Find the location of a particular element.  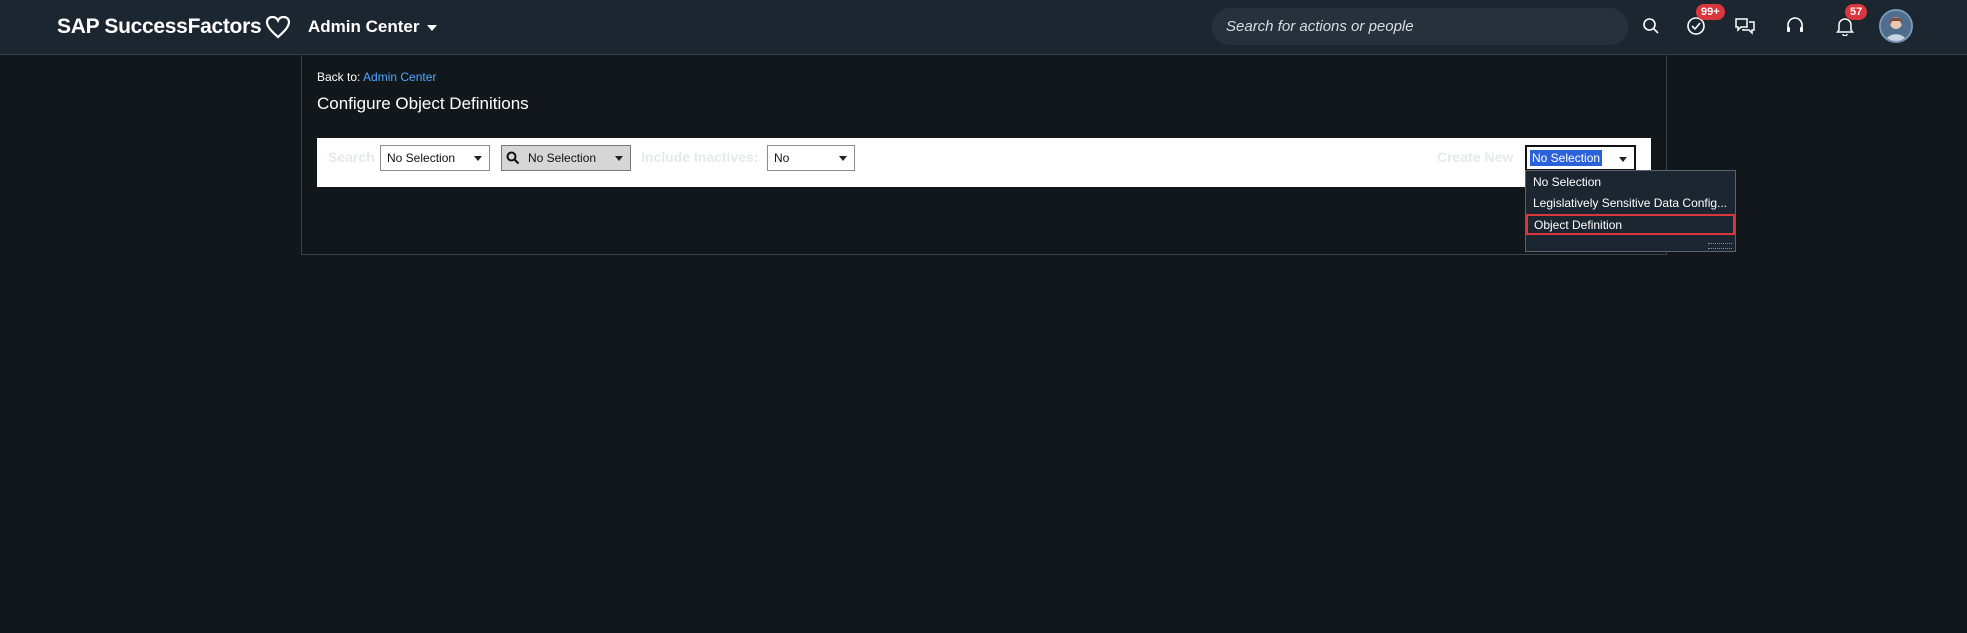

global-search-box is located at coordinates (1420, 26).